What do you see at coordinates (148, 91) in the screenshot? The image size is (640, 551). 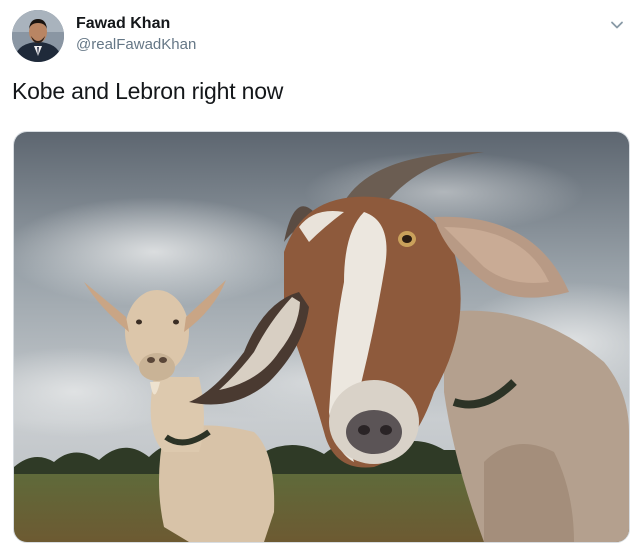 I see `tweet-text: Kobe and Lebron right now` at bounding box center [148, 91].